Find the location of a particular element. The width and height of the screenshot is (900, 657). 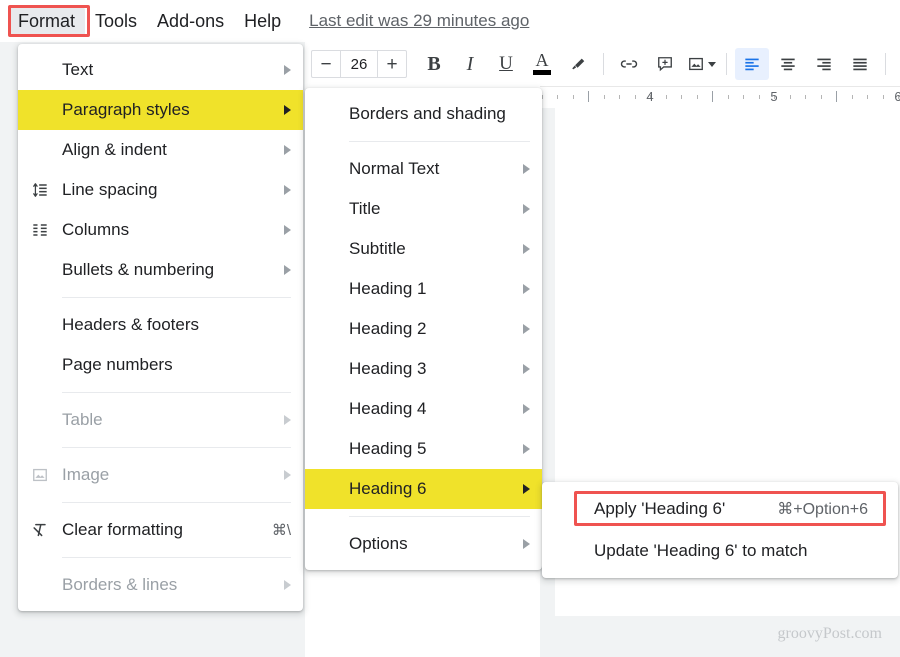

menu-item-label: Headers & footers is located at coordinates (131, 324).